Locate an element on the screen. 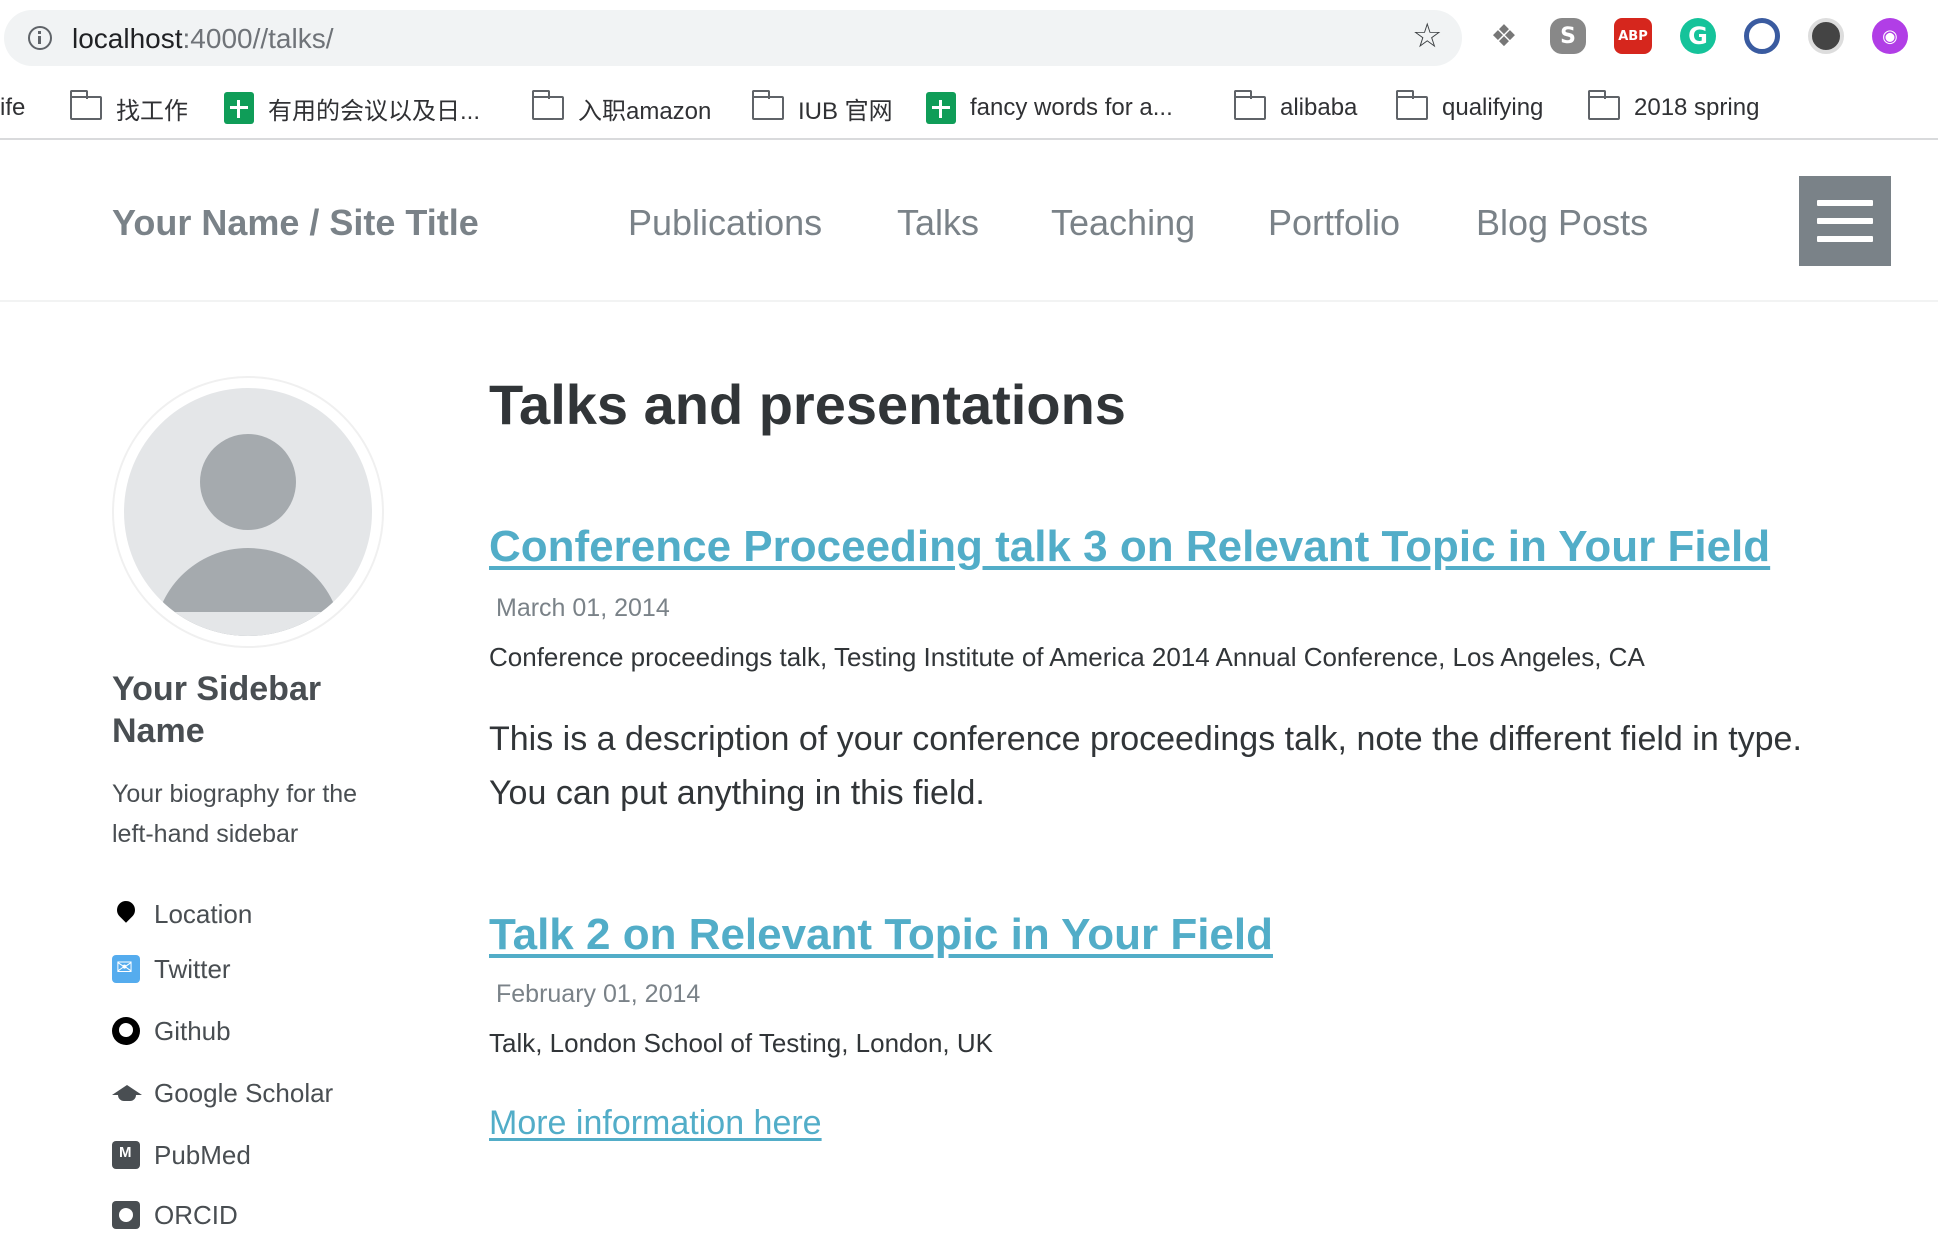  sidebar-link-location: Location is located at coordinates (182, 914).